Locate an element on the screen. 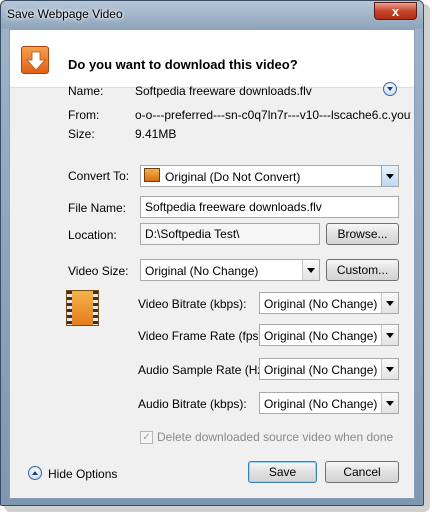 This screenshot has width=432, height=514. frame-rate-dropdown-arrow is located at coordinates (389, 335).